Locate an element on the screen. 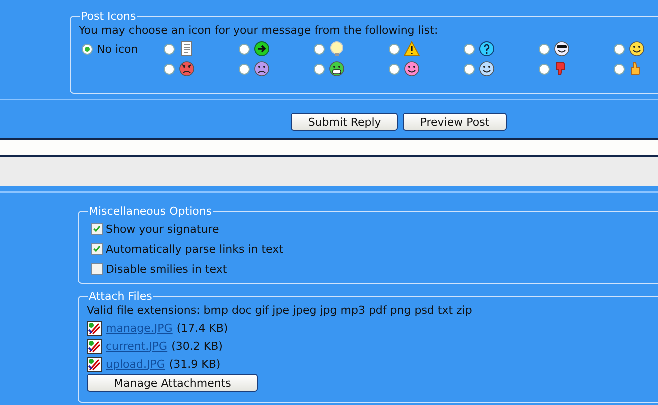  form-button: Preview Post is located at coordinates (455, 122).